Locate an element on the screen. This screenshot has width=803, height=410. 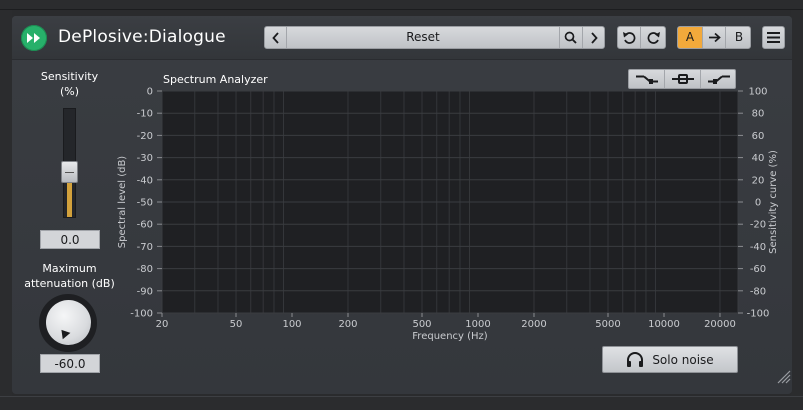
left-axis-tick-label: -20 is located at coordinates (145, 136).